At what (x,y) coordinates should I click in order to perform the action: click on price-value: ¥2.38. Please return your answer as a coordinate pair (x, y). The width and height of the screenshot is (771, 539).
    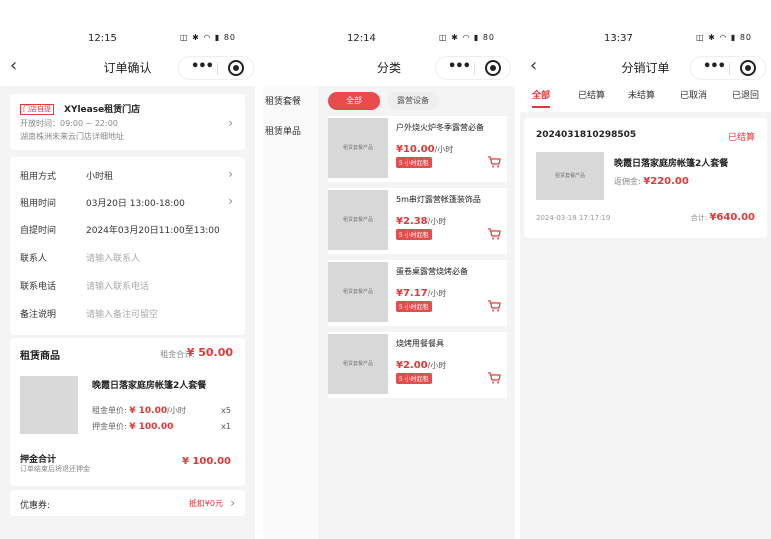
    Looking at the image, I should click on (412, 221).